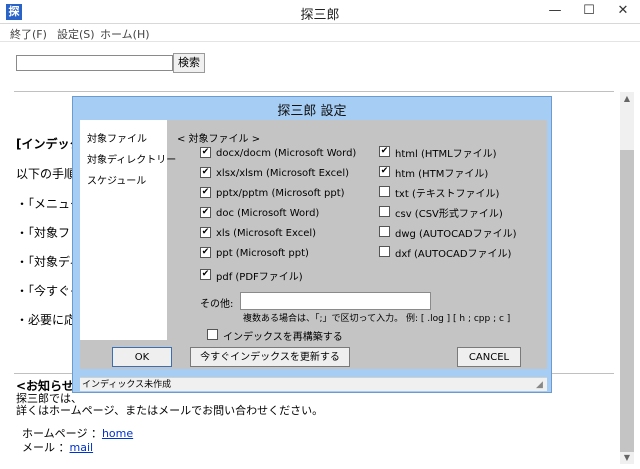 The image size is (640, 469). What do you see at coordinates (142, 357) in the screenshot?
I see `ok-button: OK` at bounding box center [142, 357].